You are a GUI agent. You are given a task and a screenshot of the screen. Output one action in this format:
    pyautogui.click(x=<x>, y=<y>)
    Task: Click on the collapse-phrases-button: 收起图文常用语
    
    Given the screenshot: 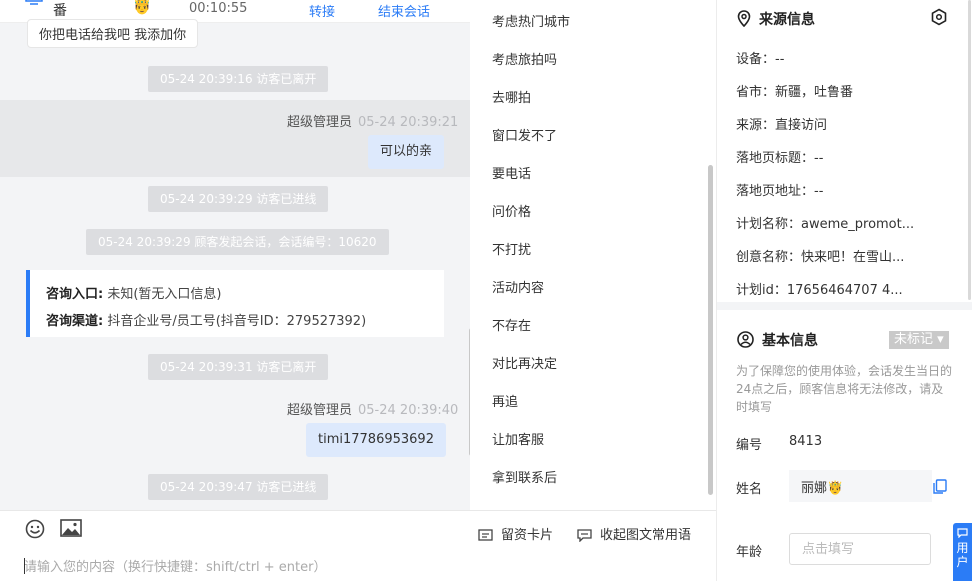 What is the action you would take?
    pyautogui.click(x=634, y=533)
    